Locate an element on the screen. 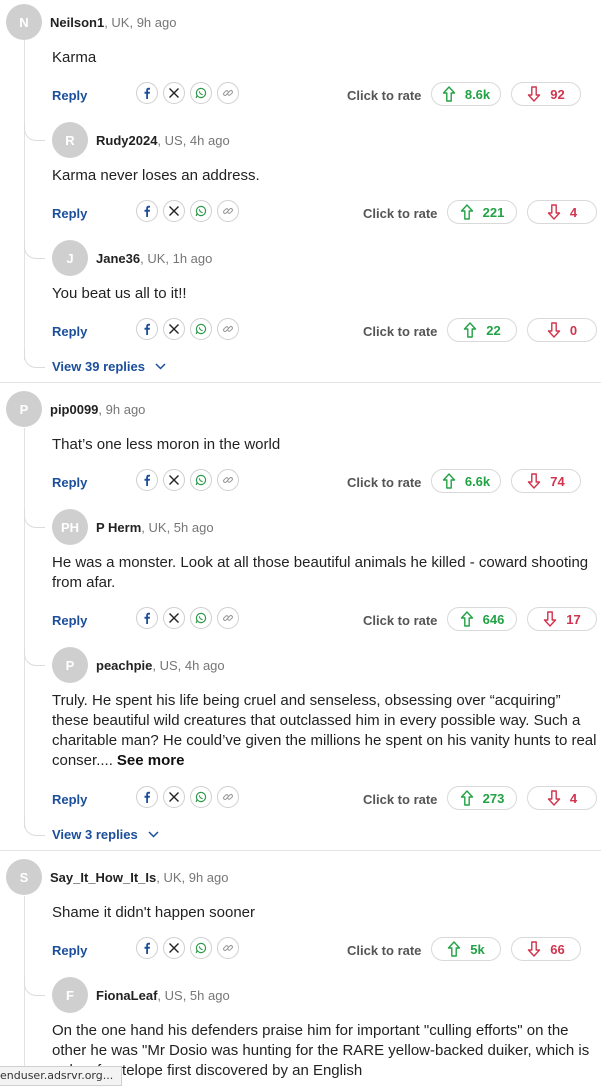  see-more-link: See more is located at coordinates (151, 760).